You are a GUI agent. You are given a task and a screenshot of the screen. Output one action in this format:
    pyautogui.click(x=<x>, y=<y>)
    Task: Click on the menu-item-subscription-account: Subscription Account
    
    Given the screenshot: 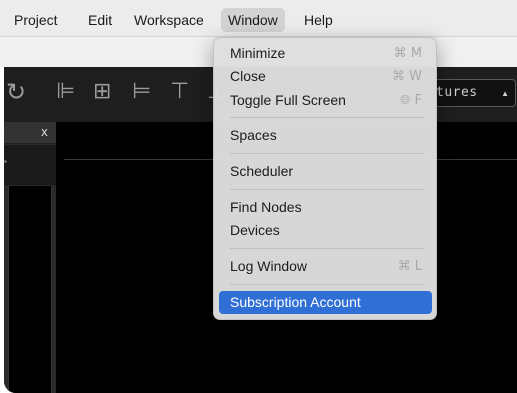 What is the action you would take?
    pyautogui.click(x=325, y=302)
    